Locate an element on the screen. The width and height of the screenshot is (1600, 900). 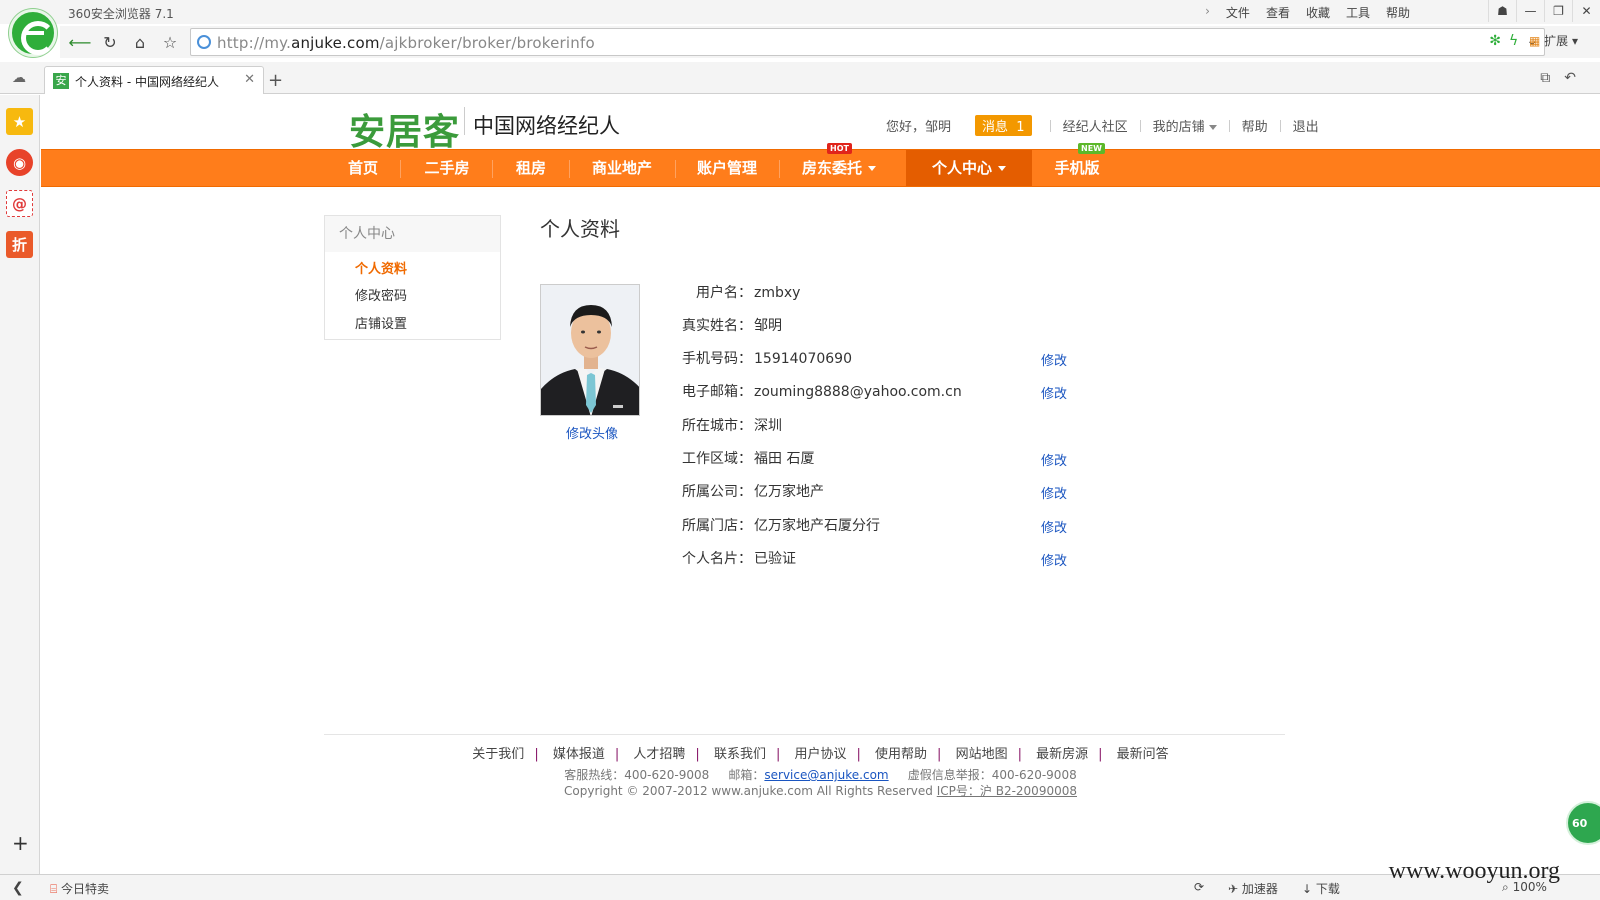
close-icon: ✕ is located at coordinates (1586, 11).